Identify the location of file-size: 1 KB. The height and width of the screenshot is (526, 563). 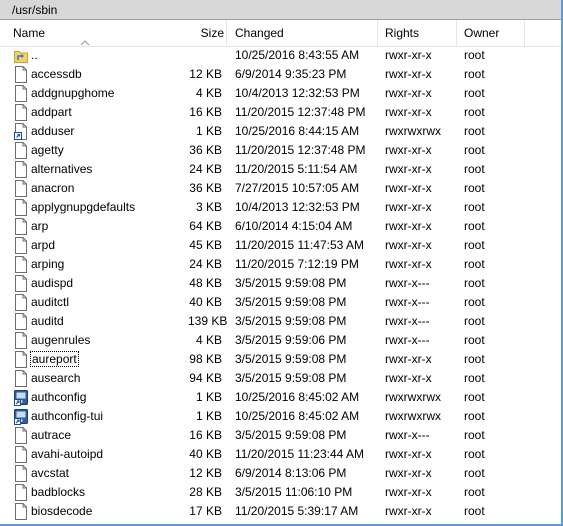
(205, 131).